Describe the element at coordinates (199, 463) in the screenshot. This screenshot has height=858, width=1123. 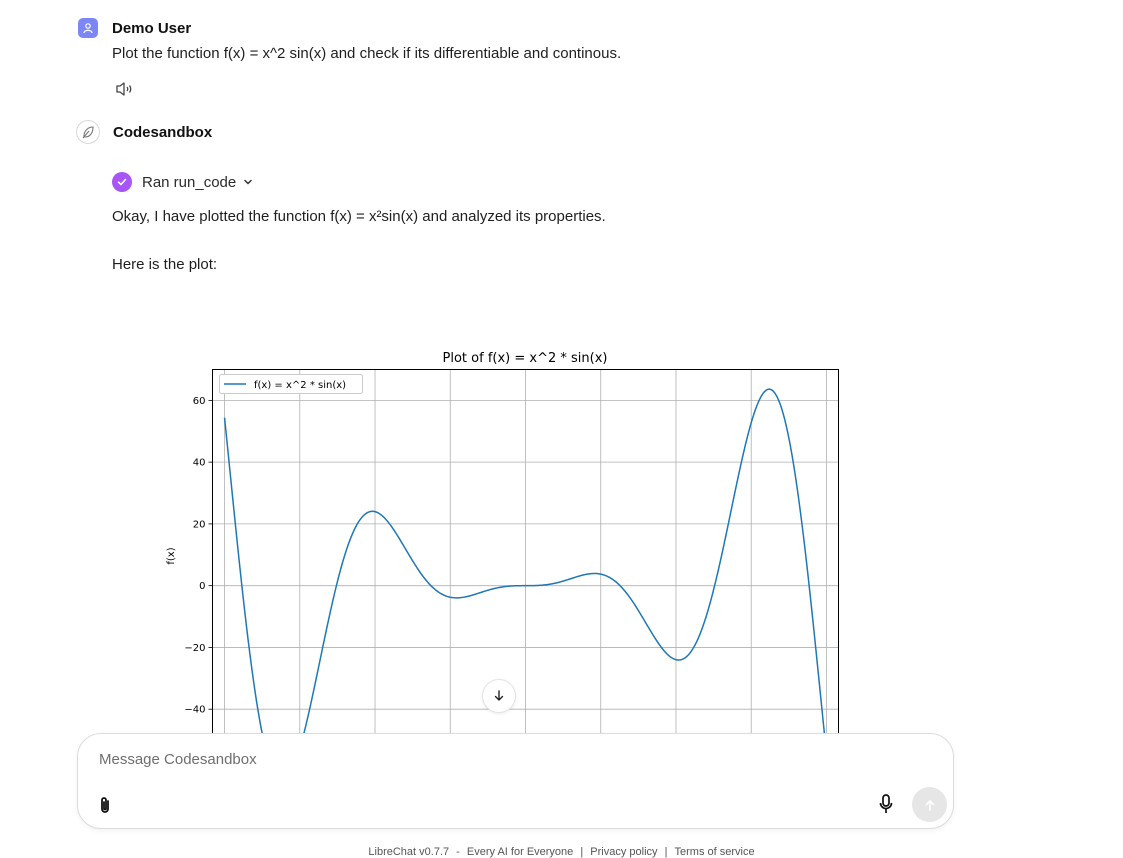
I see `y-tick-label: 40` at that location.